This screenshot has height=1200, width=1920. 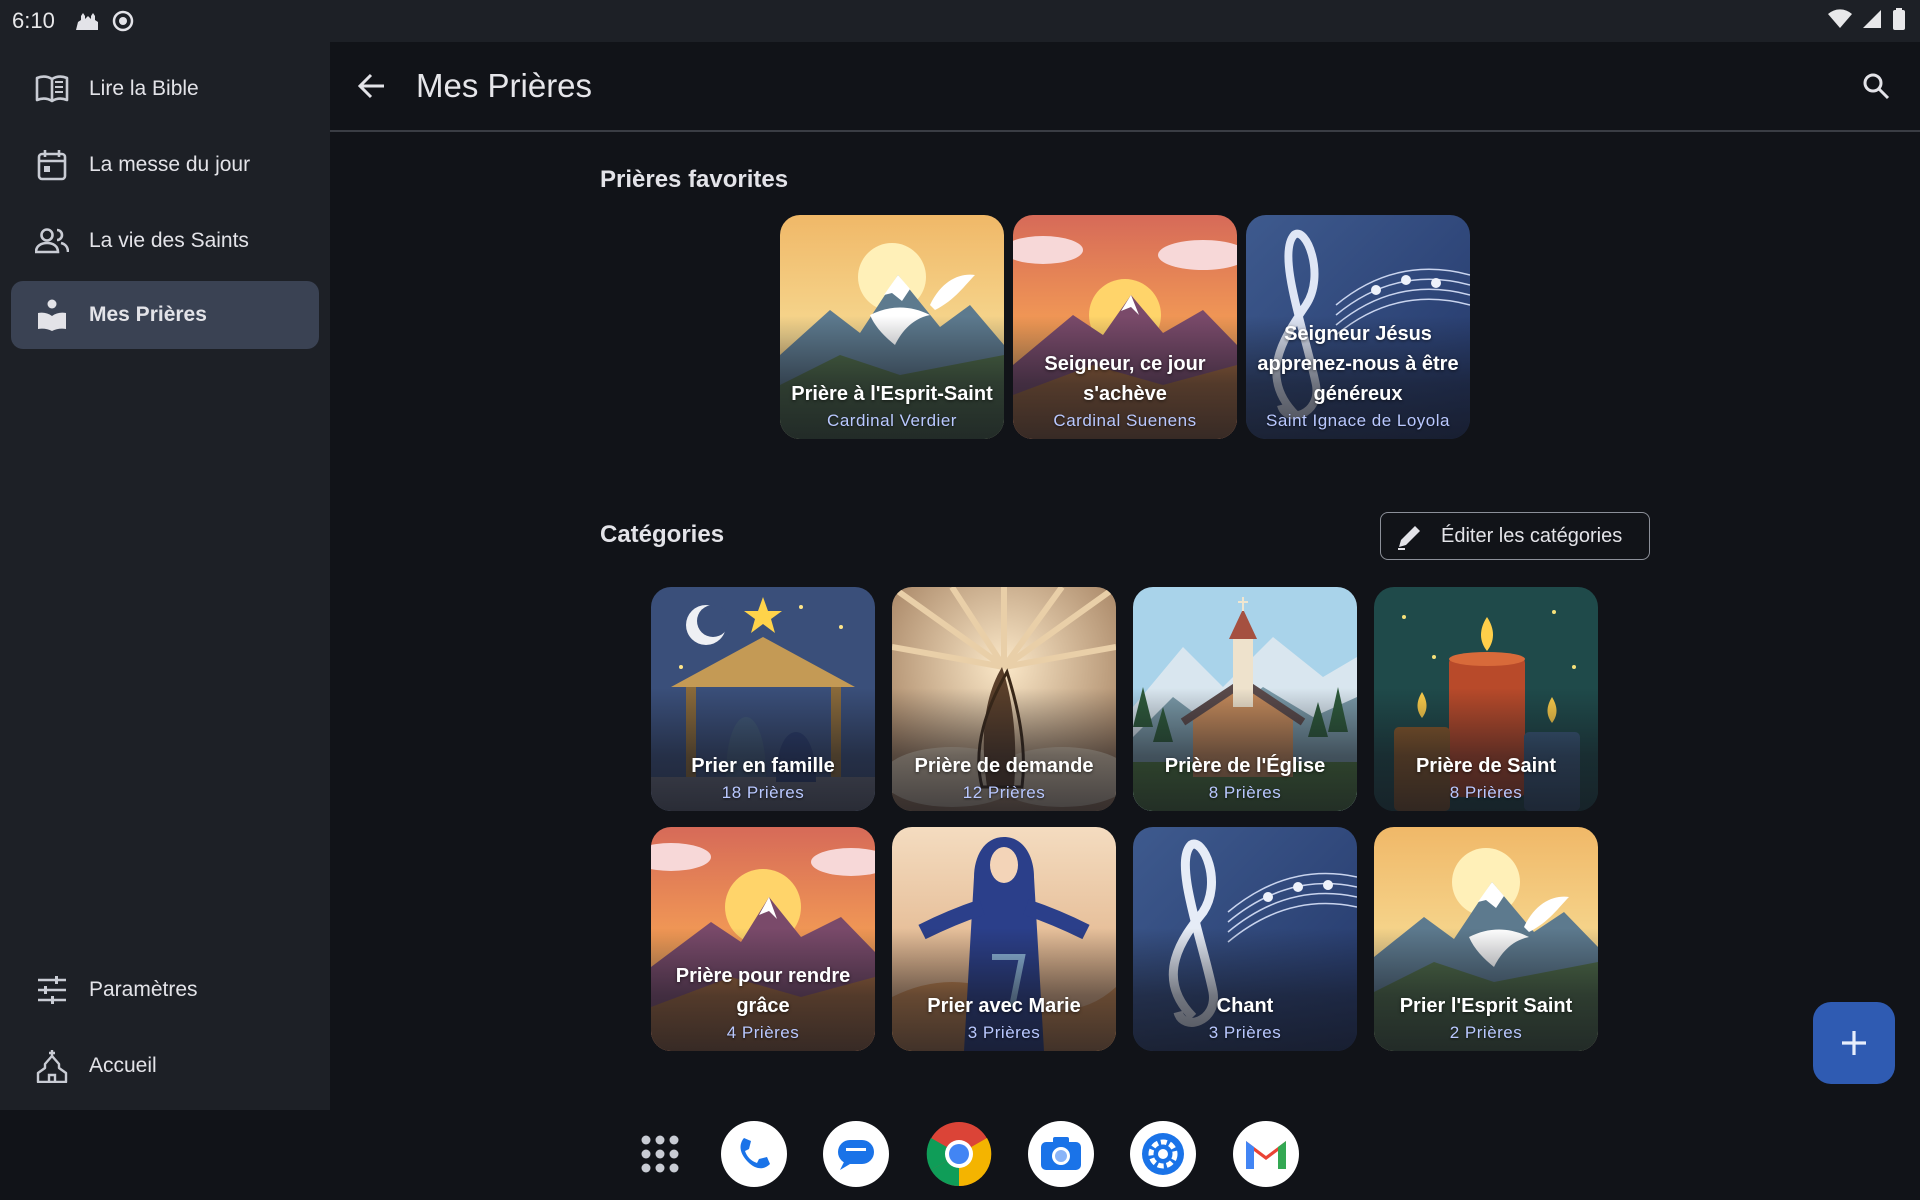 I want to click on nav-item-label: Mes Prières, so click(x=148, y=314).